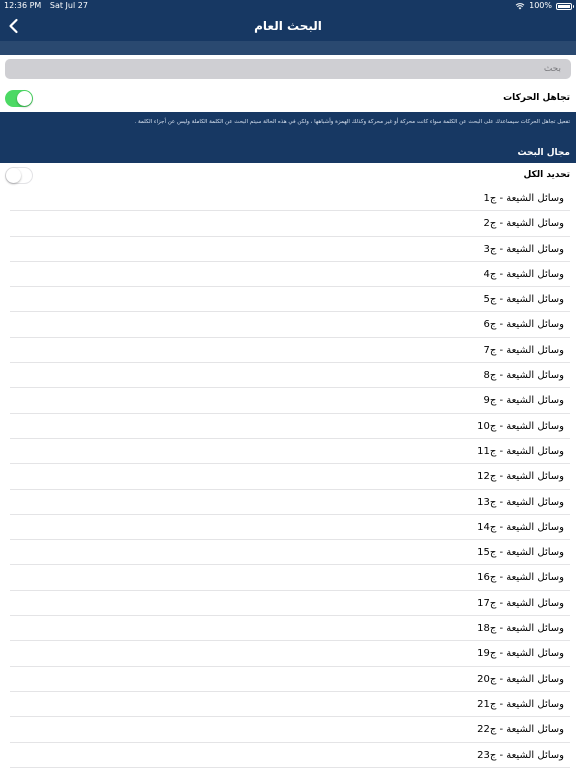 The image size is (576, 768). What do you see at coordinates (523, 274) in the screenshot?
I see `list-item-label: وسائل الشيعة - ج4` at bounding box center [523, 274].